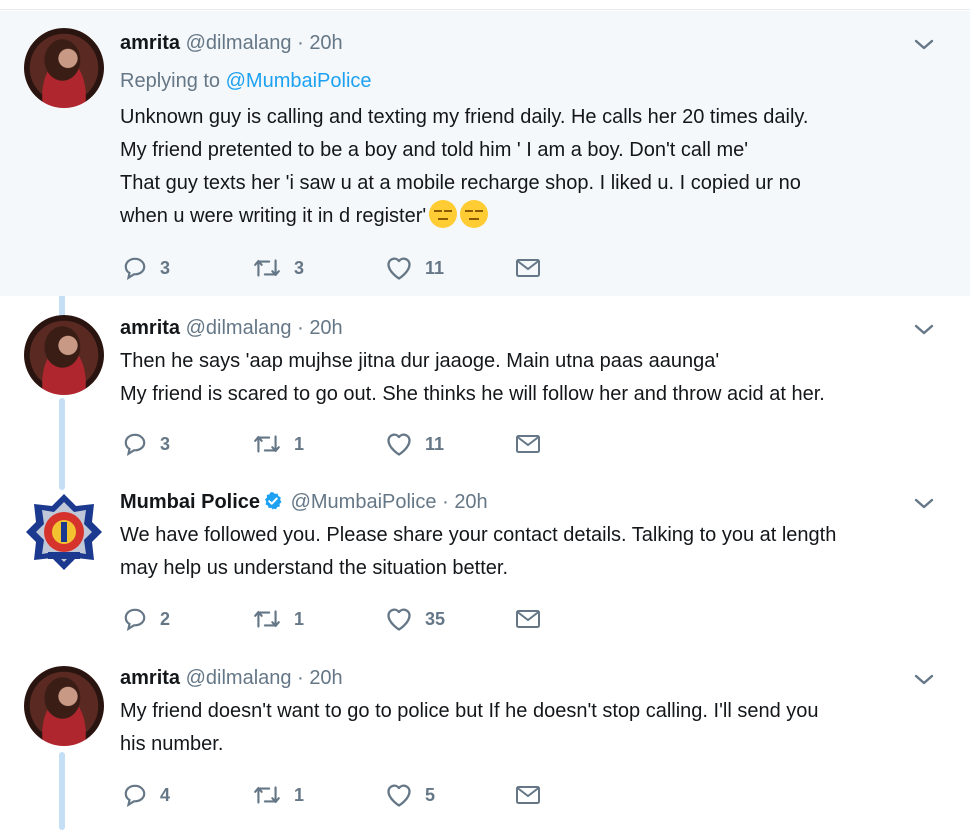 The height and width of the screenshot is (830, 970). I want to click on reply-button: 4, so click(146, 795).